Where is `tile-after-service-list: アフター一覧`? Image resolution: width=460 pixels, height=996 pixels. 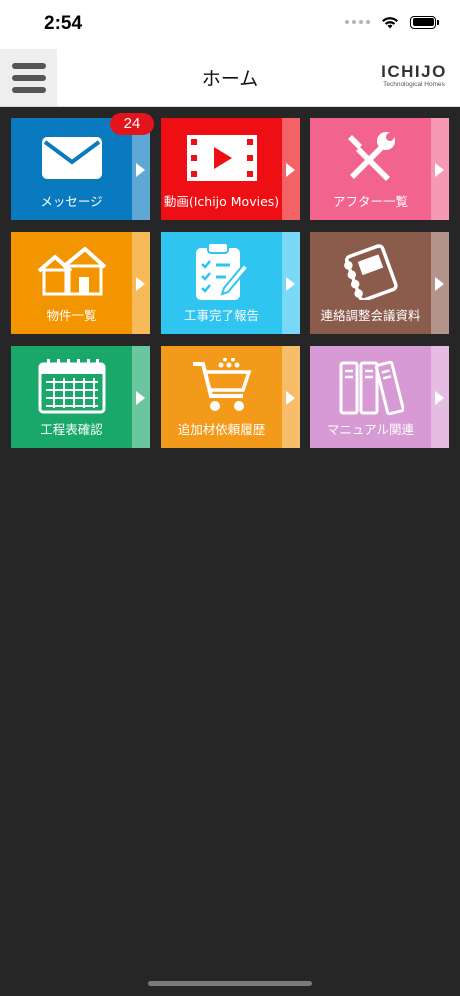 tile-after-service-list: アフター一覧 is located at coordinates (379, 169).